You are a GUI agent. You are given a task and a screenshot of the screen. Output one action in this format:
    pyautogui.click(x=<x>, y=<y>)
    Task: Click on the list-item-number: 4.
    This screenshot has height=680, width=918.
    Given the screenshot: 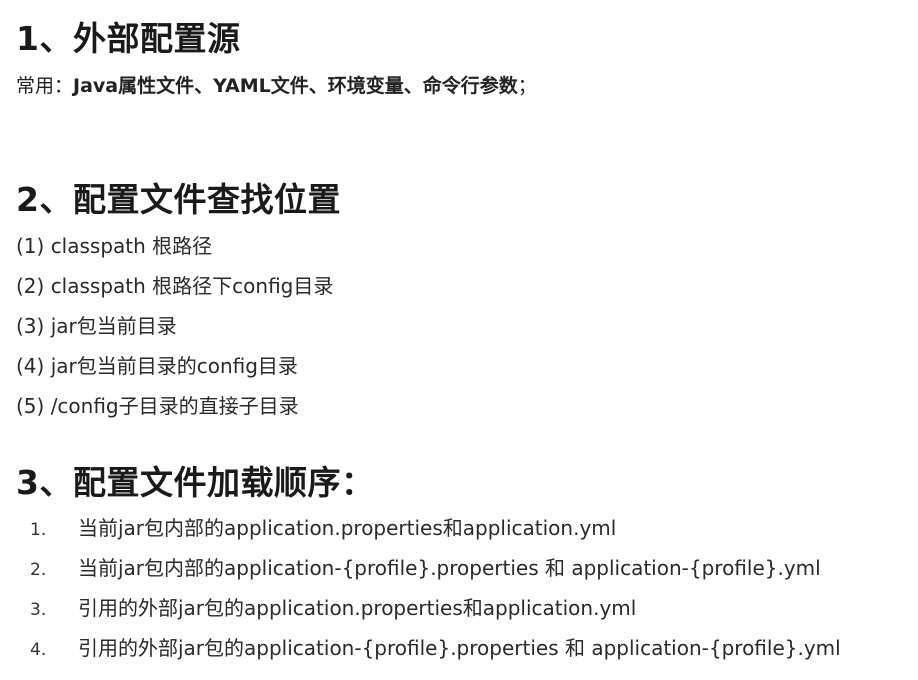 What is the action you would take?
    pyautogui.click(x=38, y=650)
    